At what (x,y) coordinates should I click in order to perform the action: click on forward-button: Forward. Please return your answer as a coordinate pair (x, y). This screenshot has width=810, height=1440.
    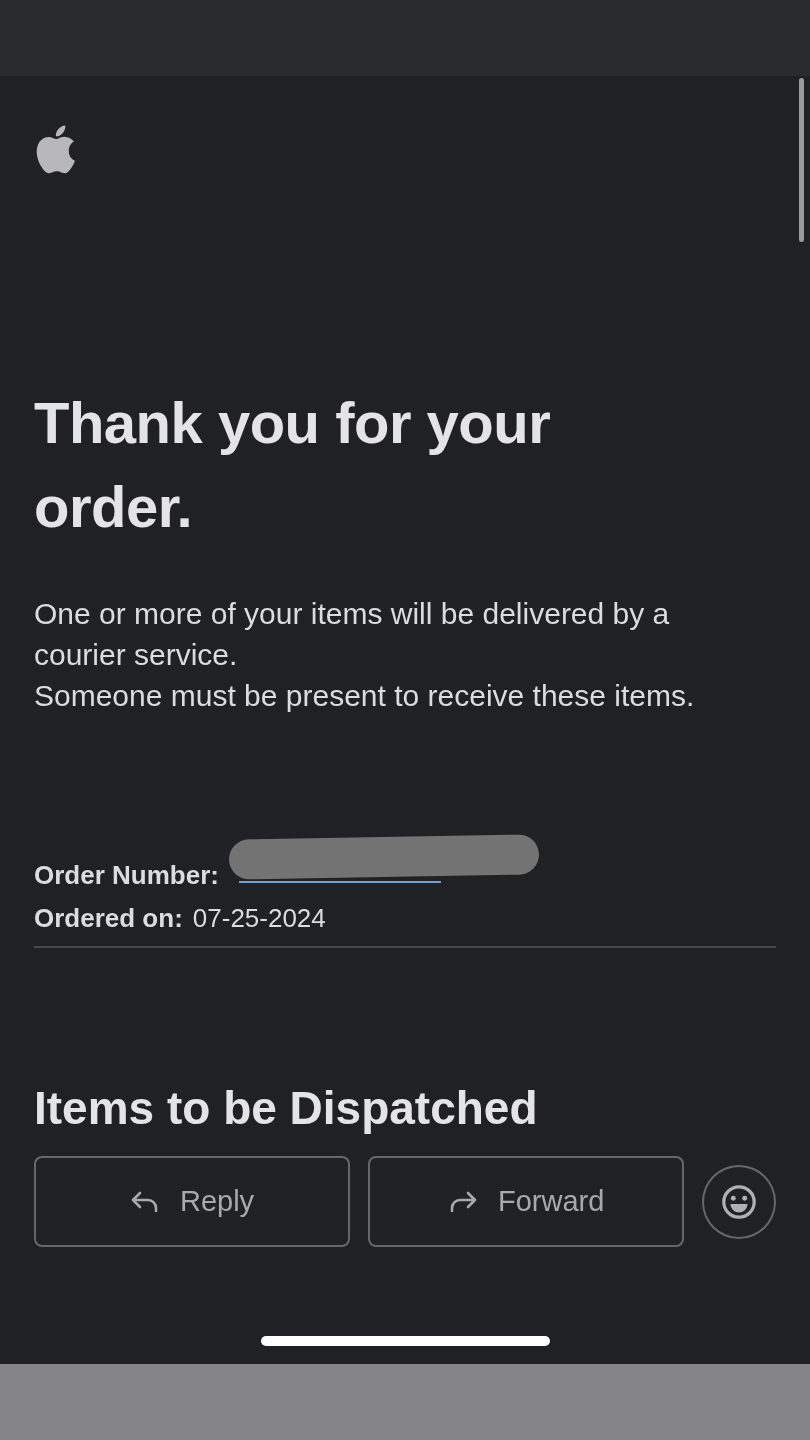
    Looking at the image, I should click on (526, 1201).